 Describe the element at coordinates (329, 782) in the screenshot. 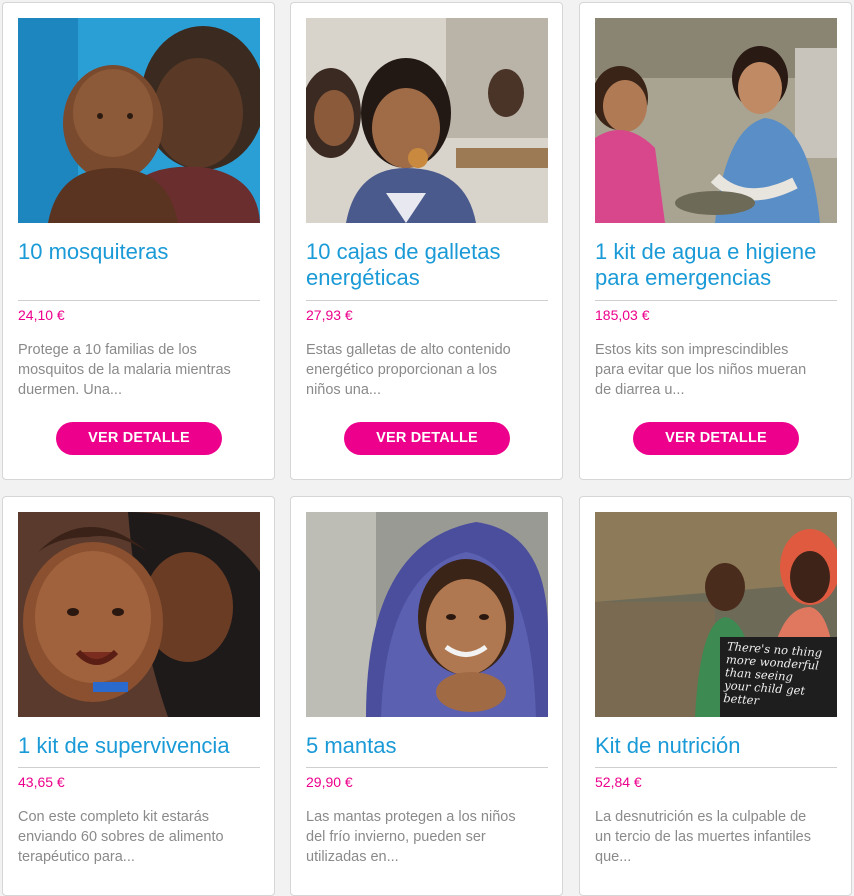

I see `product-price: 29,90 €` at that location.